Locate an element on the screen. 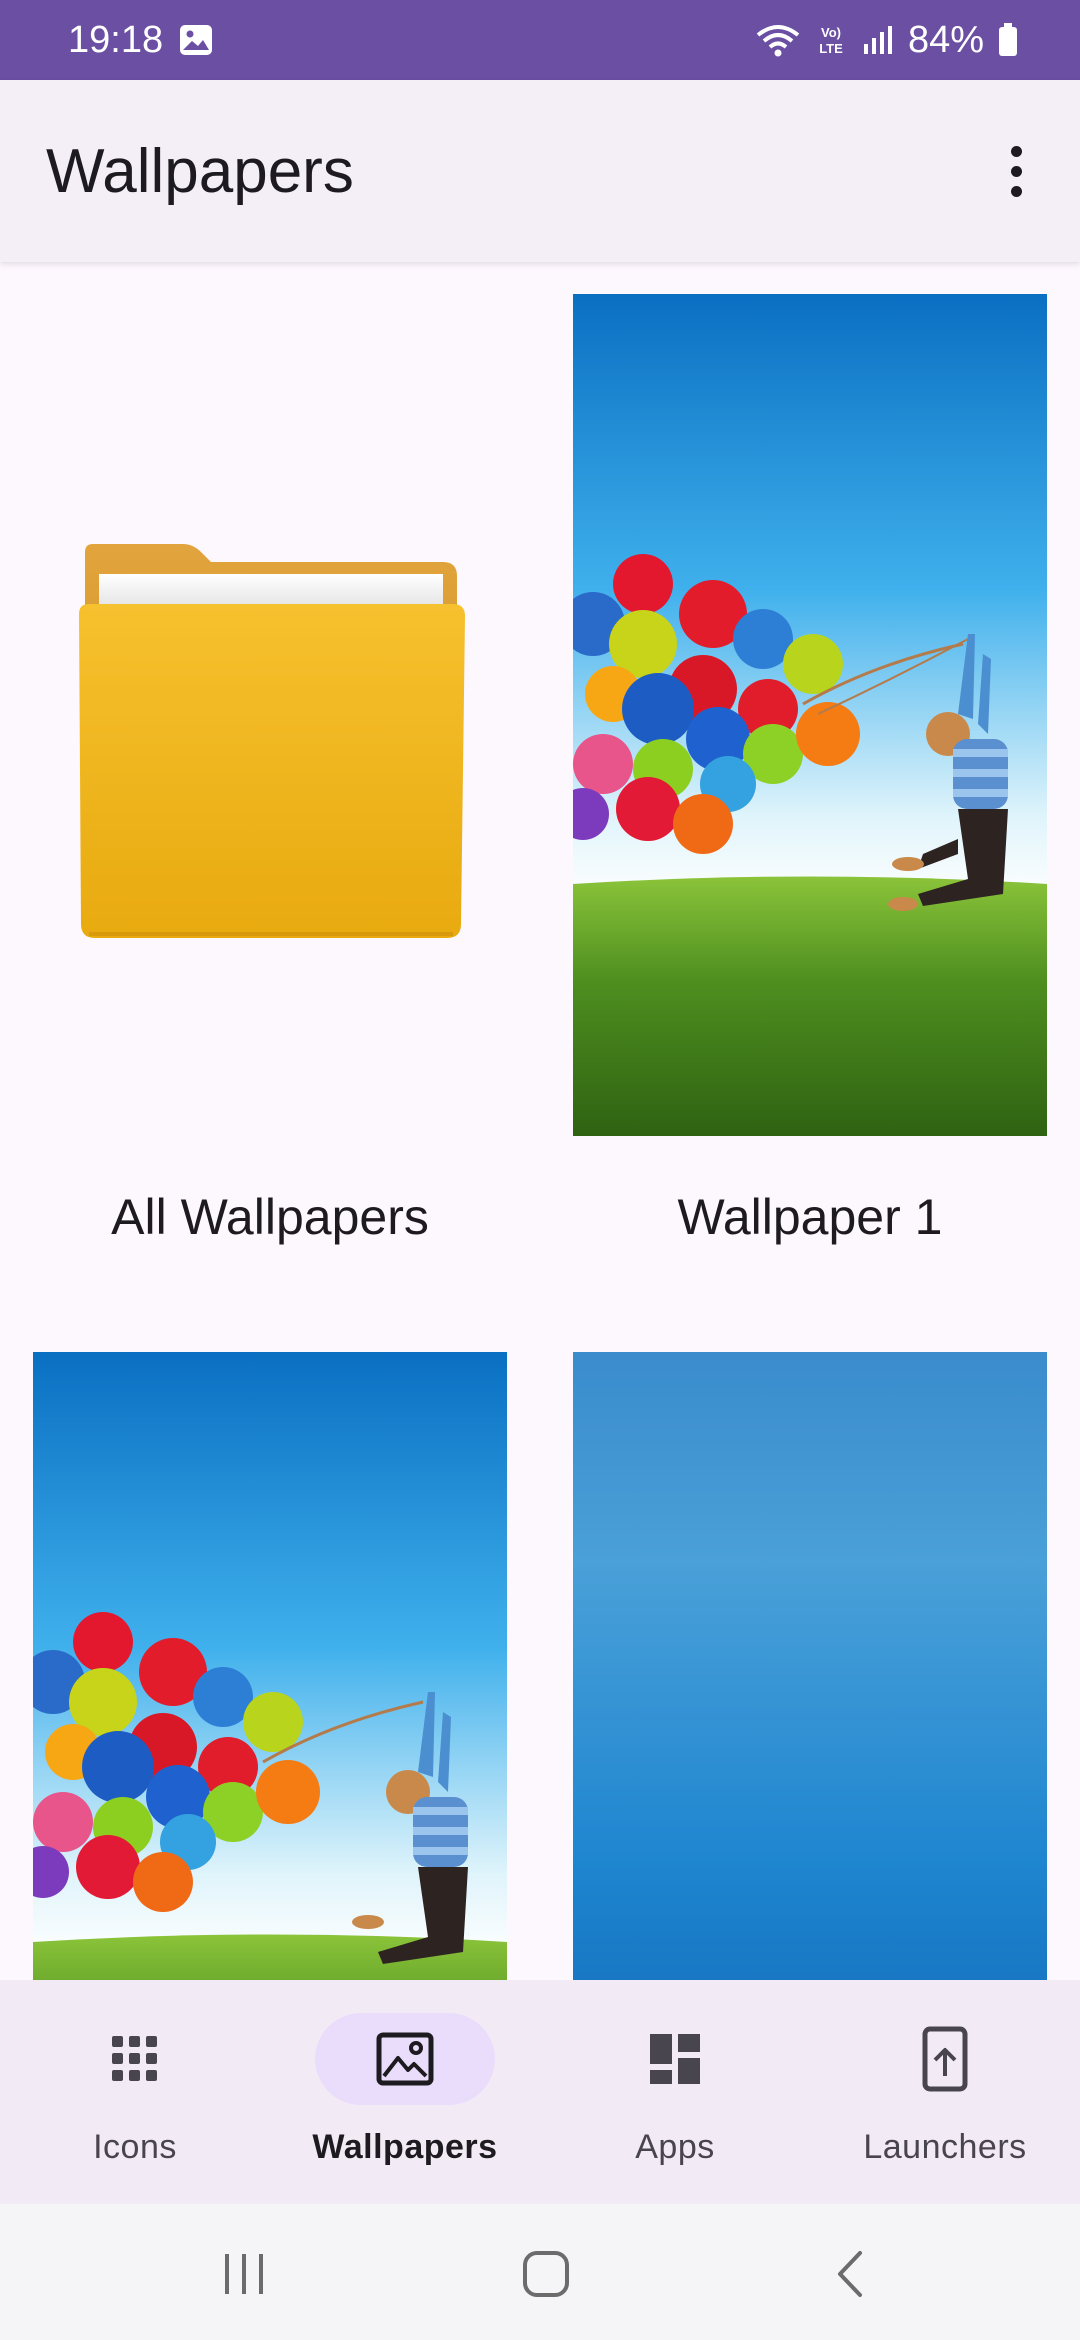  status-left: 19:18 is located at coordinates (140, 40).